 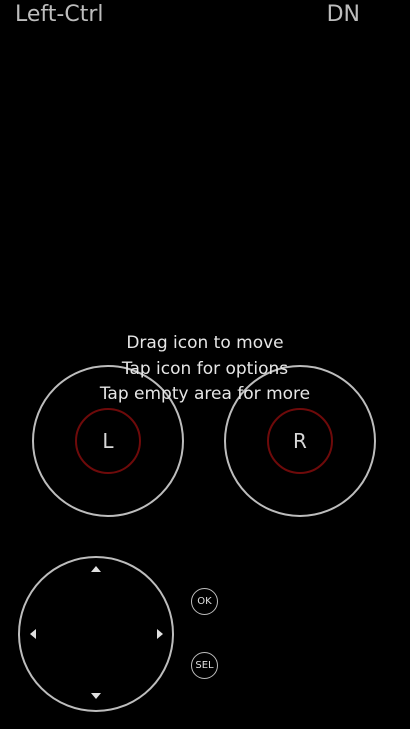 I want to click on left-stick-knob: L, so click(x=108, y=441).